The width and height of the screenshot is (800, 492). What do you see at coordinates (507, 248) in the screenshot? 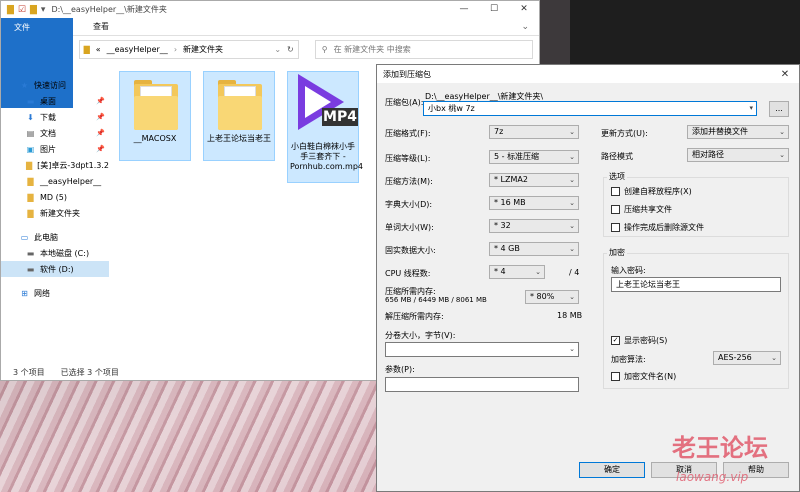
I see `solid-block-value: * 4 GB` at bounding box center [507, 248].